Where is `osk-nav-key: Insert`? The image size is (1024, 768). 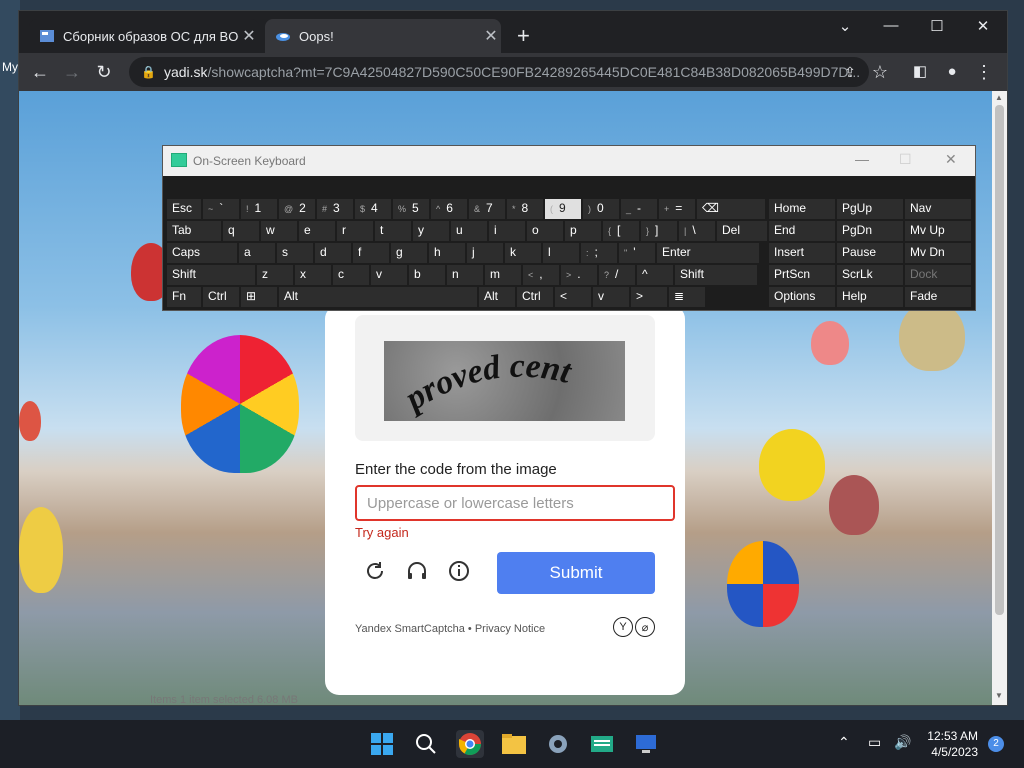 osk-nav-key: Insert is located at coordinates (802, 253).